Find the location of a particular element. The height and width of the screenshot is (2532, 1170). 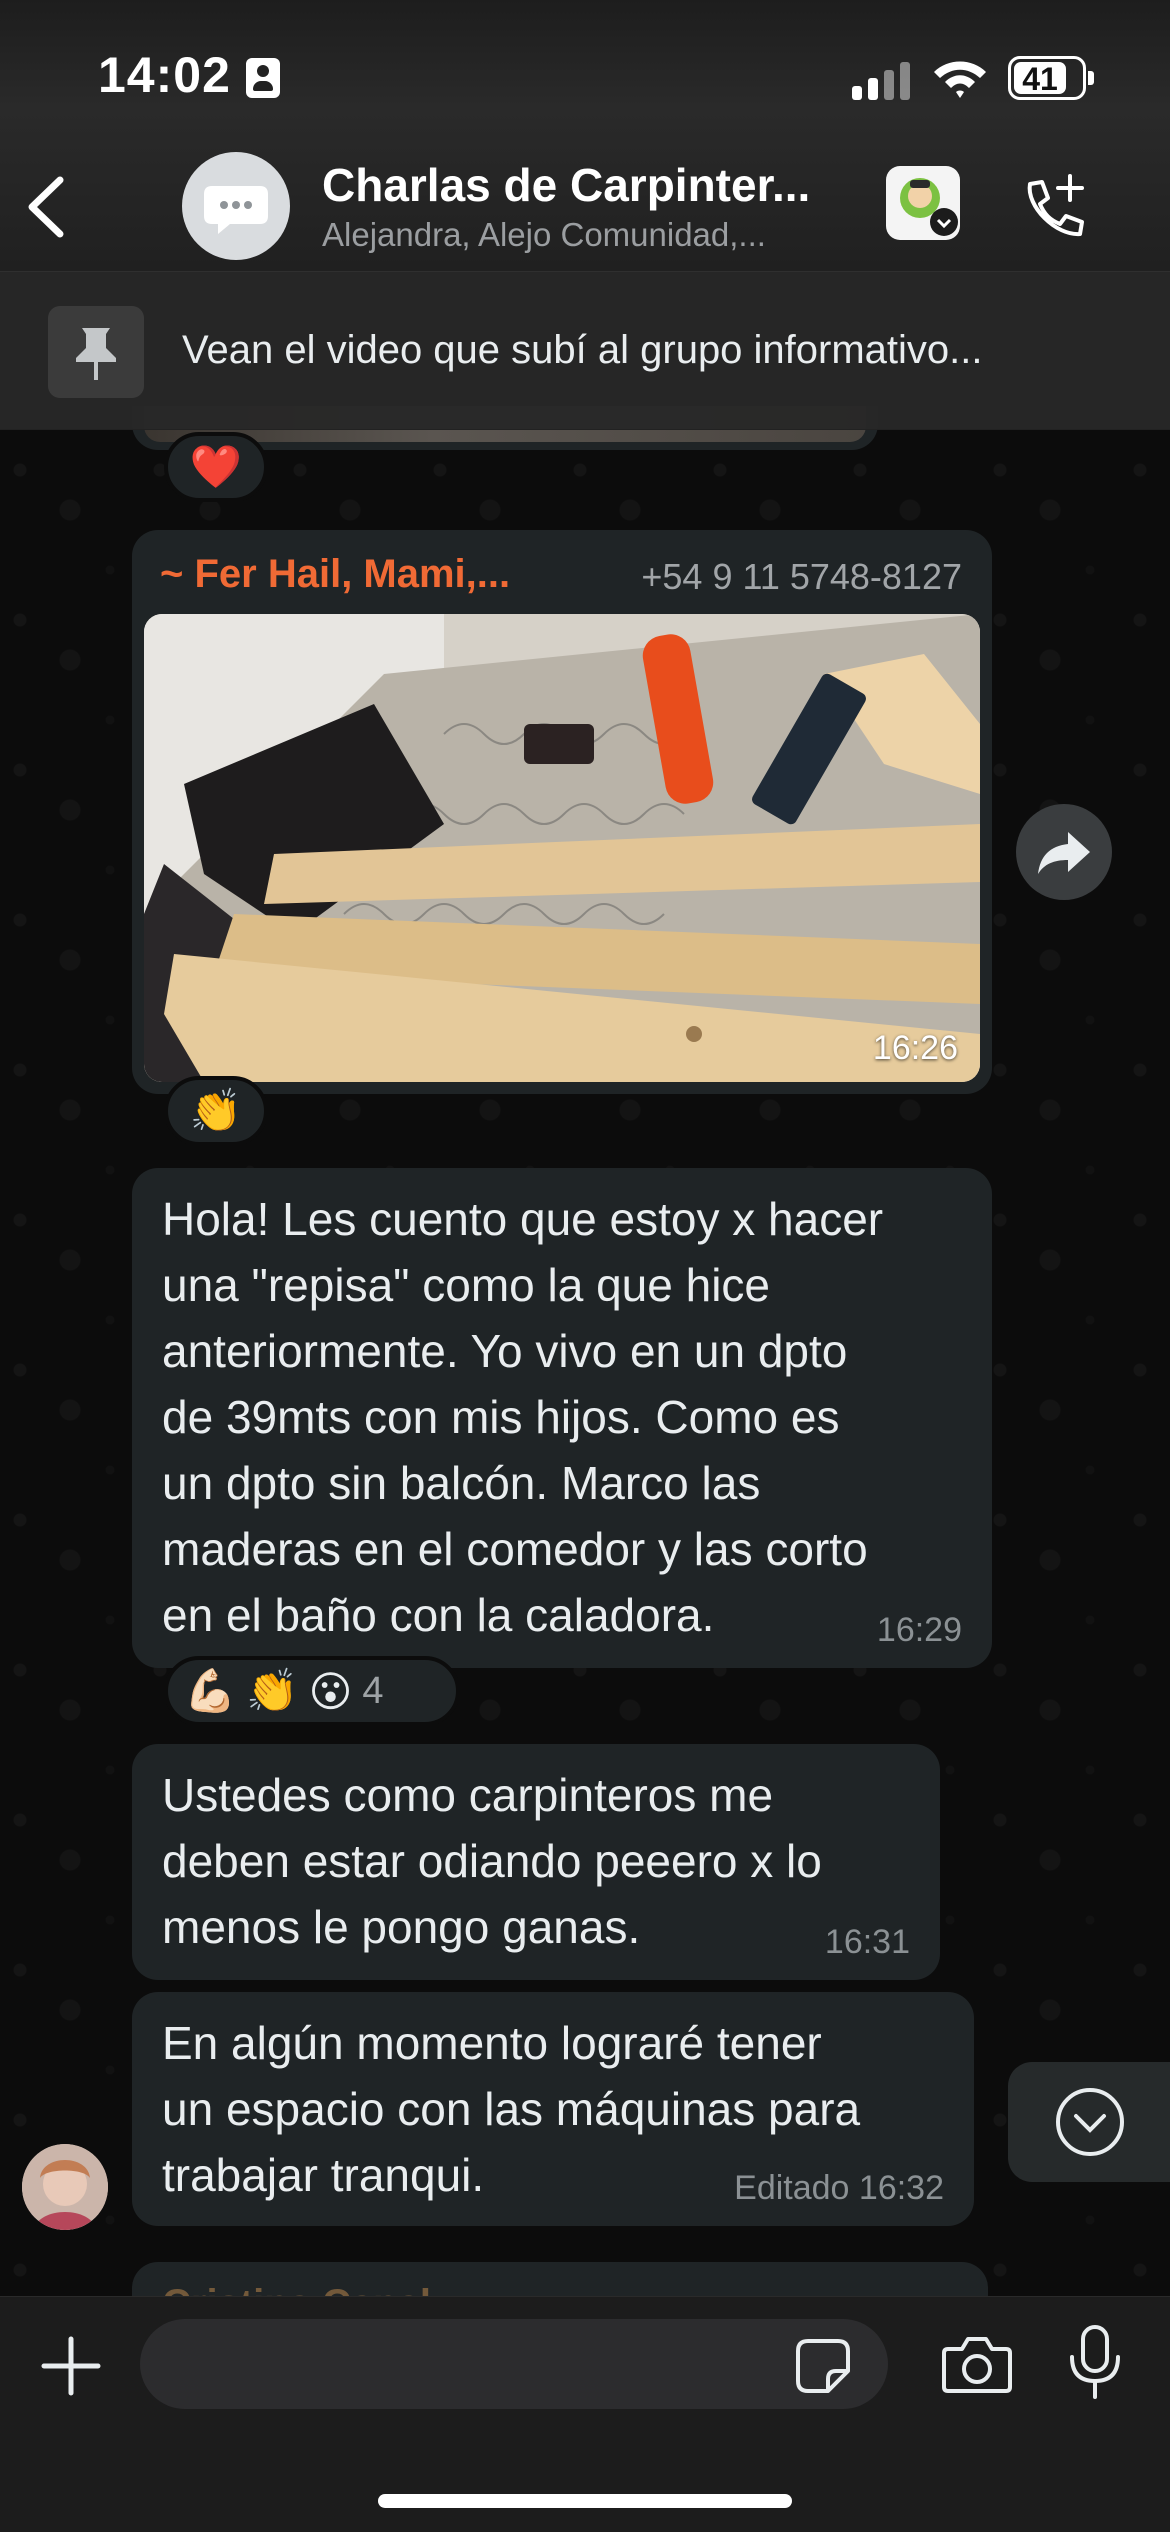

reaction-badge: ❤️ is located at coordinates (216, 467).